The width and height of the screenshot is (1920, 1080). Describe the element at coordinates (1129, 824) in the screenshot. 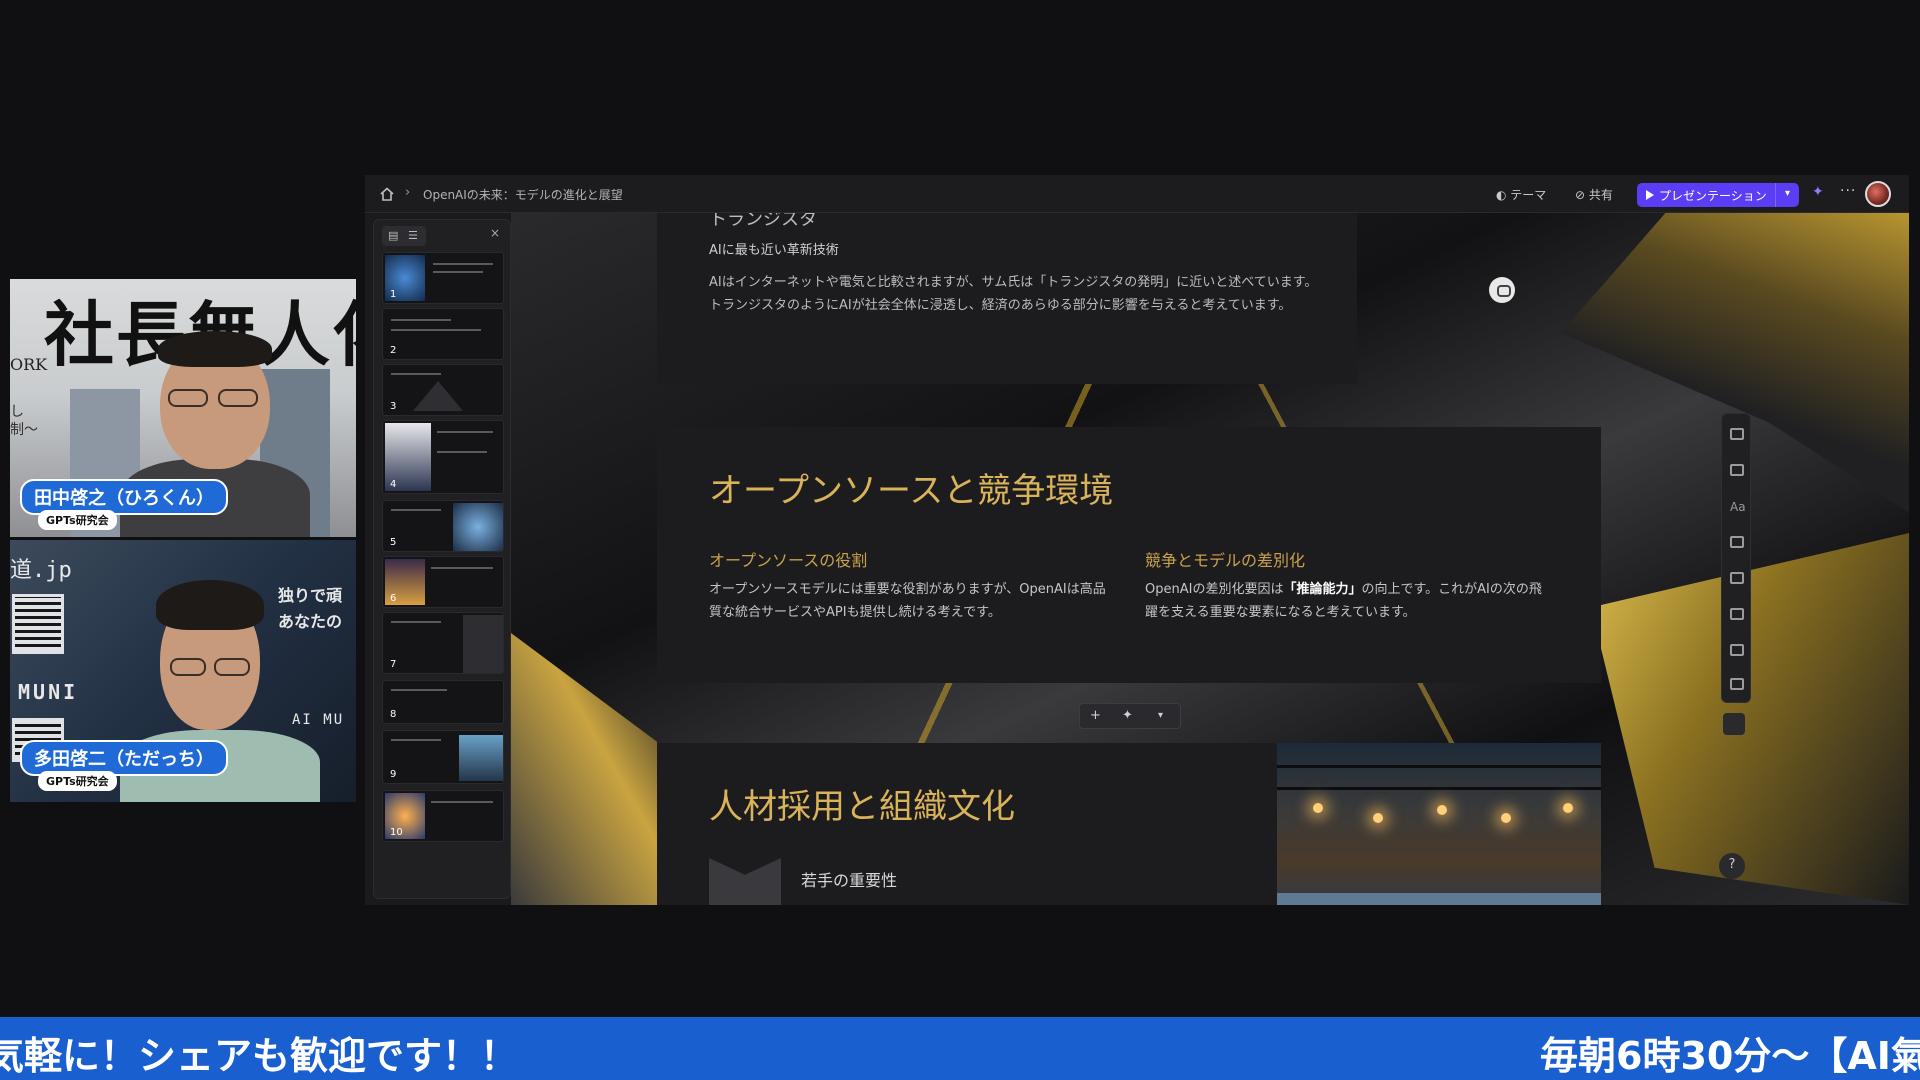

I see `slide-section-hiring-culture: 人材採用と組織文化 若手の重要性` at that location.